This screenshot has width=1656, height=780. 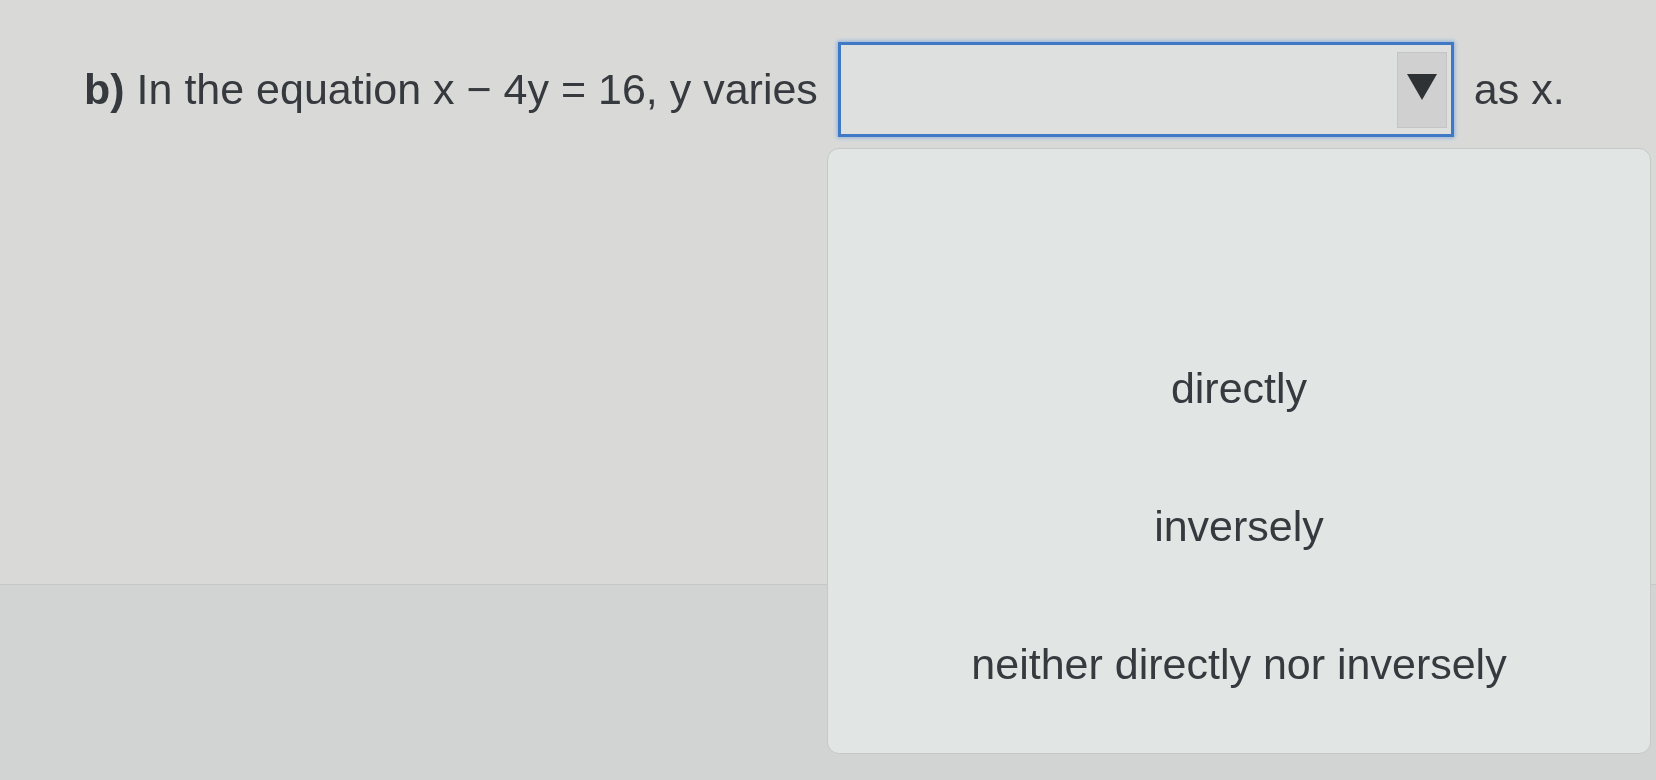 I want to click on dropdown-option: directly, so click(x=1239, y=388).